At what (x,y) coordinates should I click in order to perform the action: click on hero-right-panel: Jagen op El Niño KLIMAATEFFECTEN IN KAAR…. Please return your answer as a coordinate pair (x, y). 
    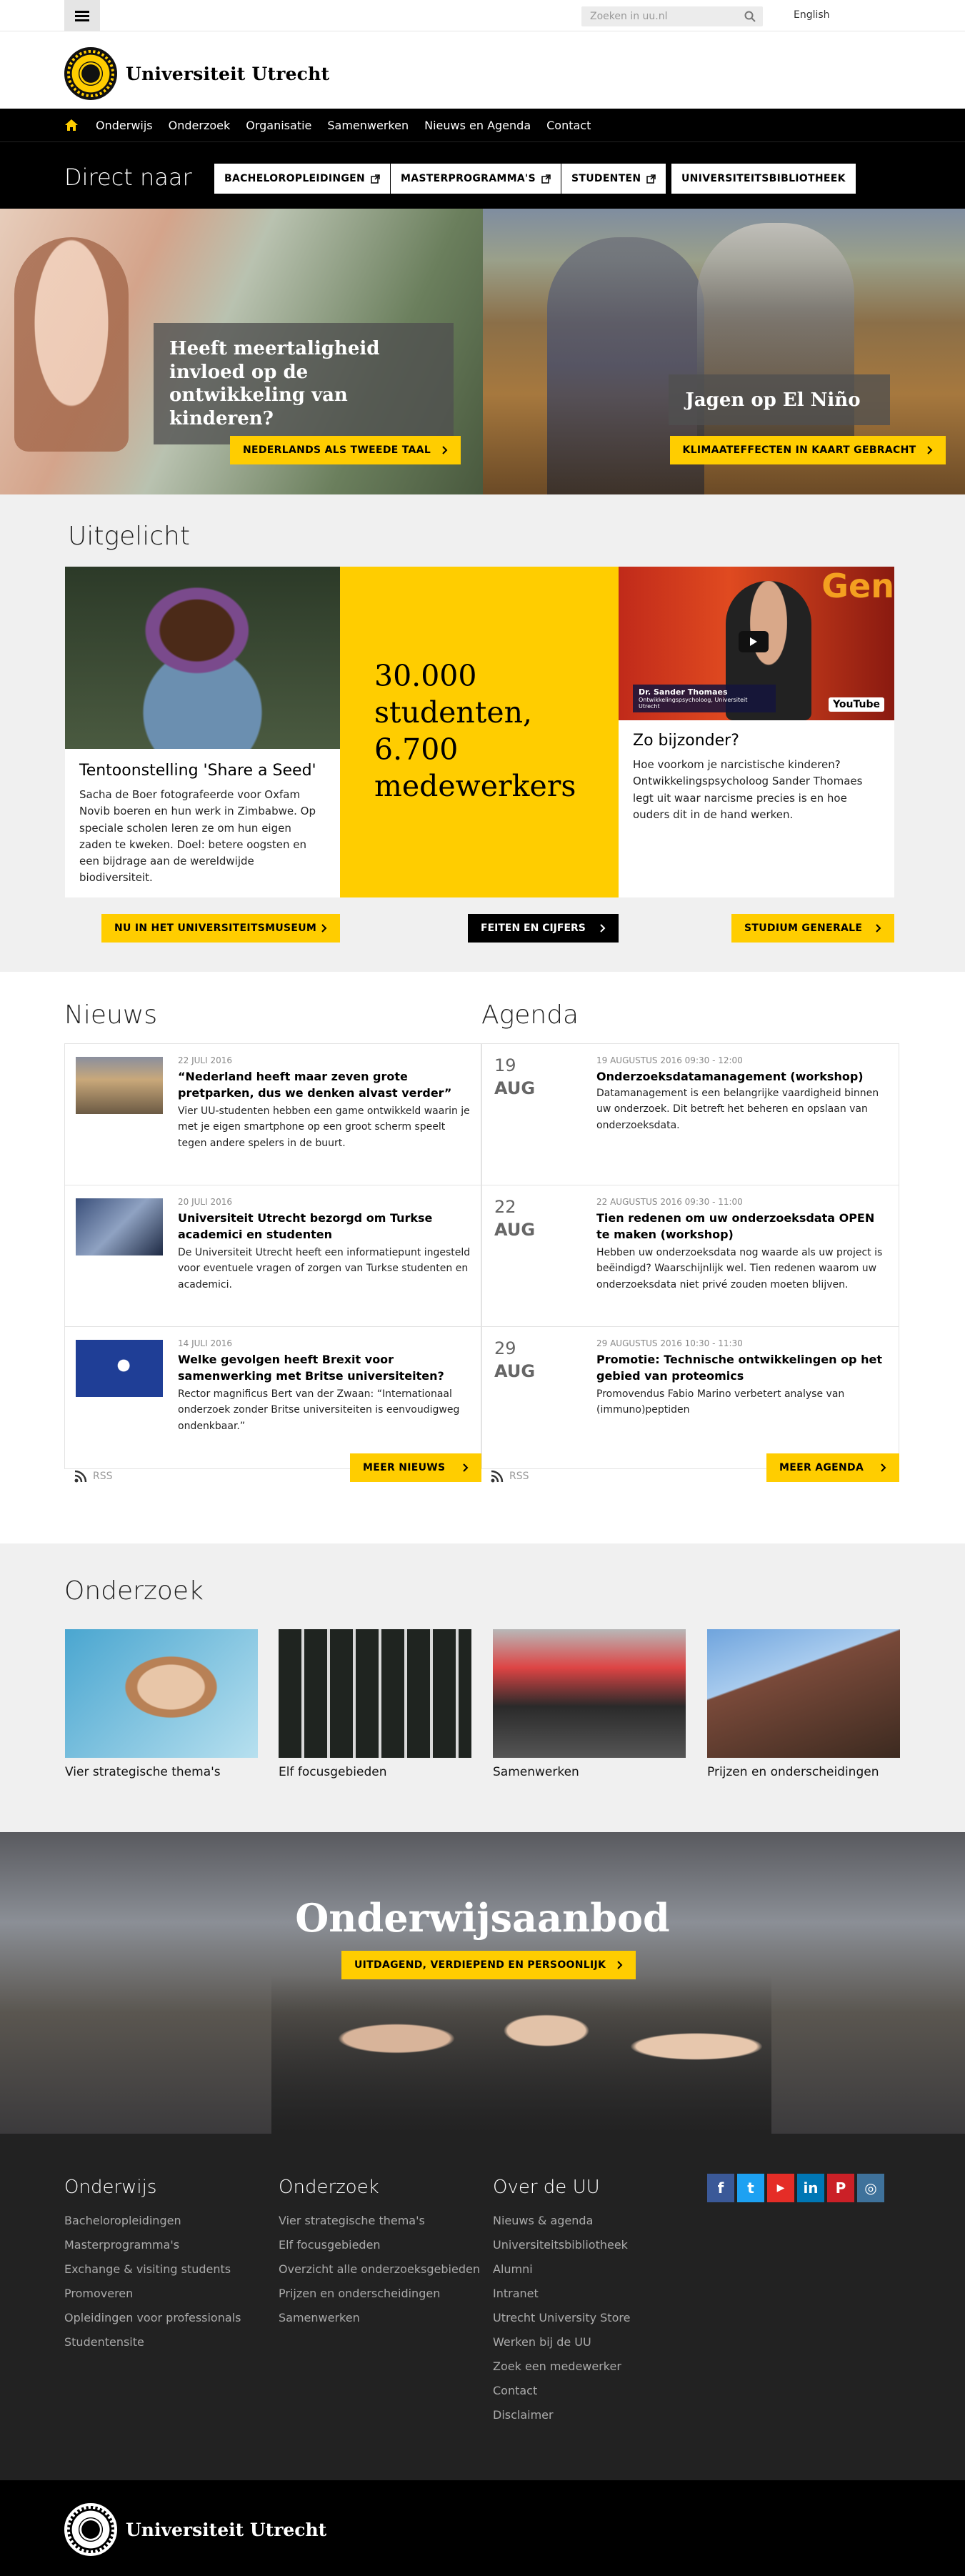
    Looking at the image, I should click on (723, 351).